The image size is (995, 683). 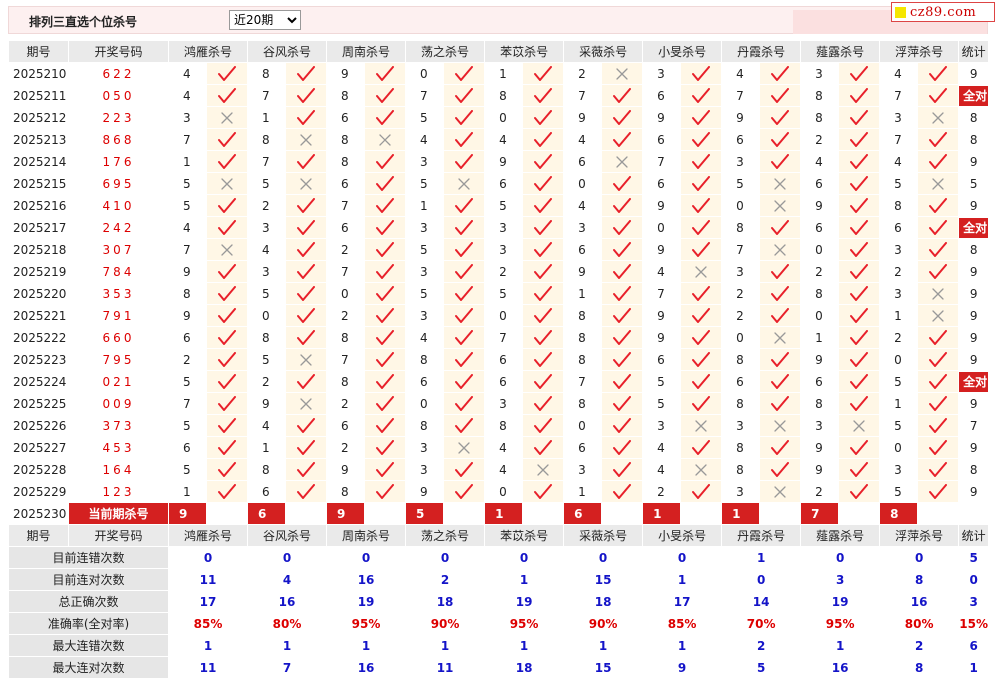 I want to click on stats-value: 14, so click(x=761, y=601).